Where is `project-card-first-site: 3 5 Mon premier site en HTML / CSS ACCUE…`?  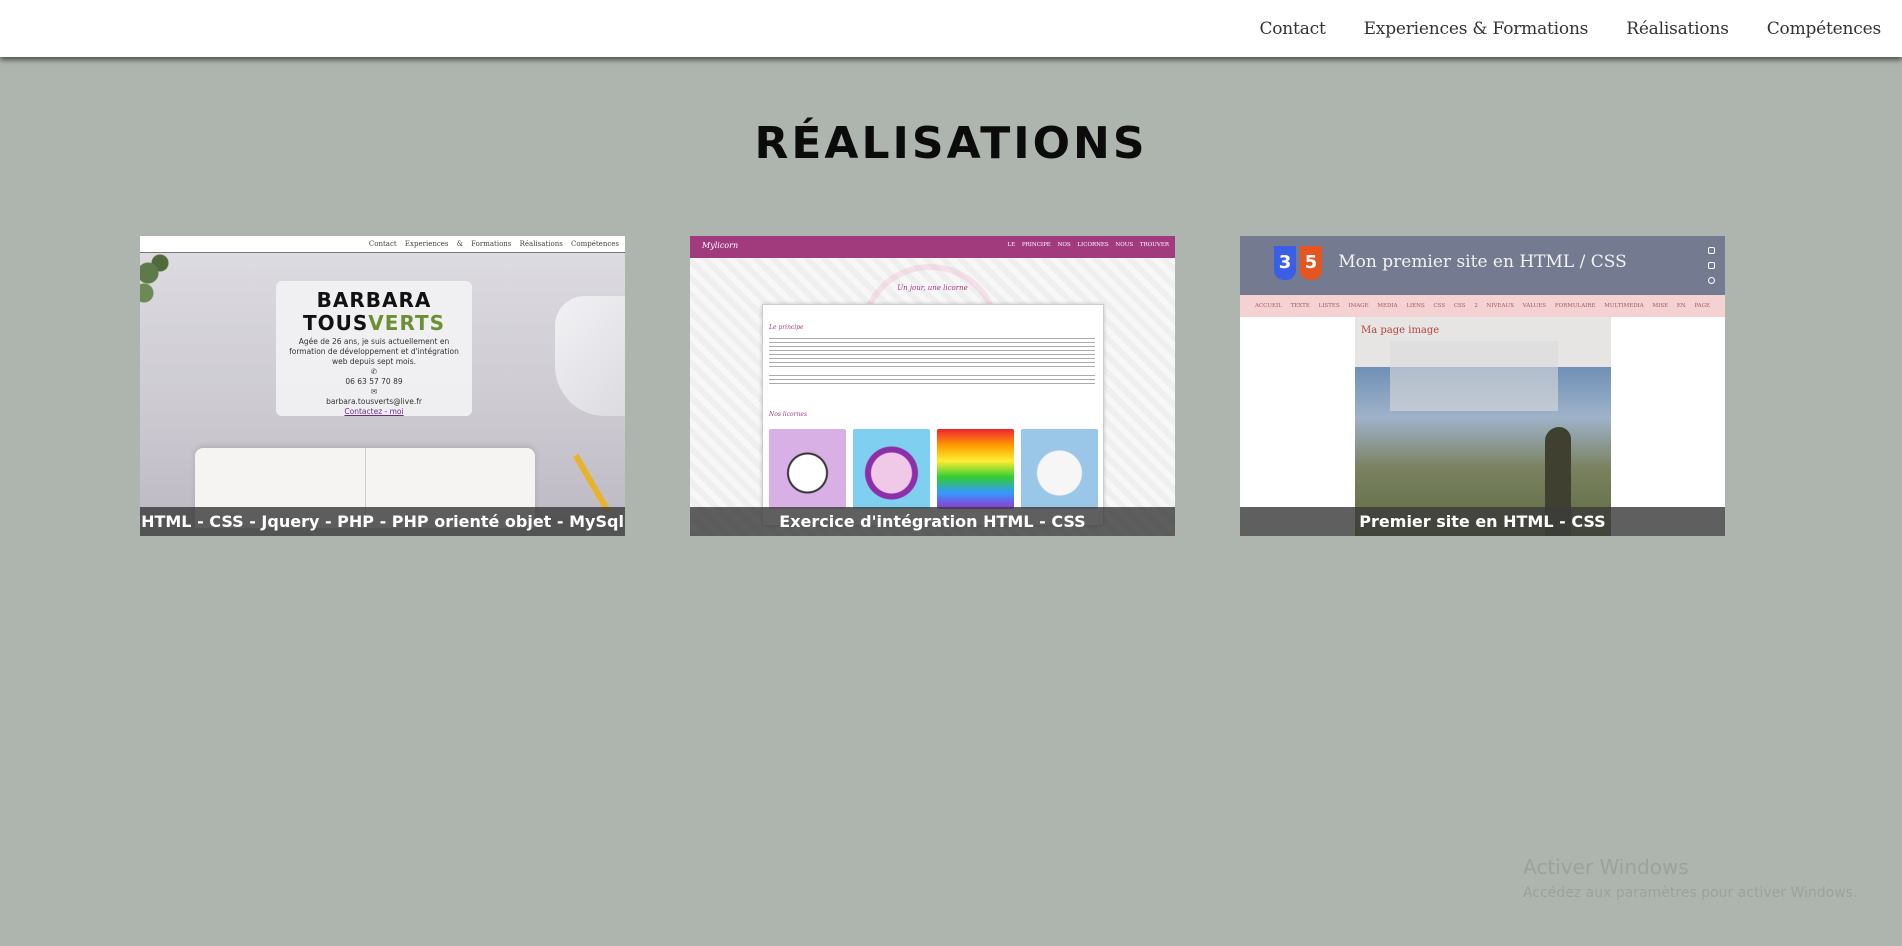 project-card-first-site: 3 5 Mon premier site en HTML / CSS ACCUE… is located at coordinates (1482, 386).